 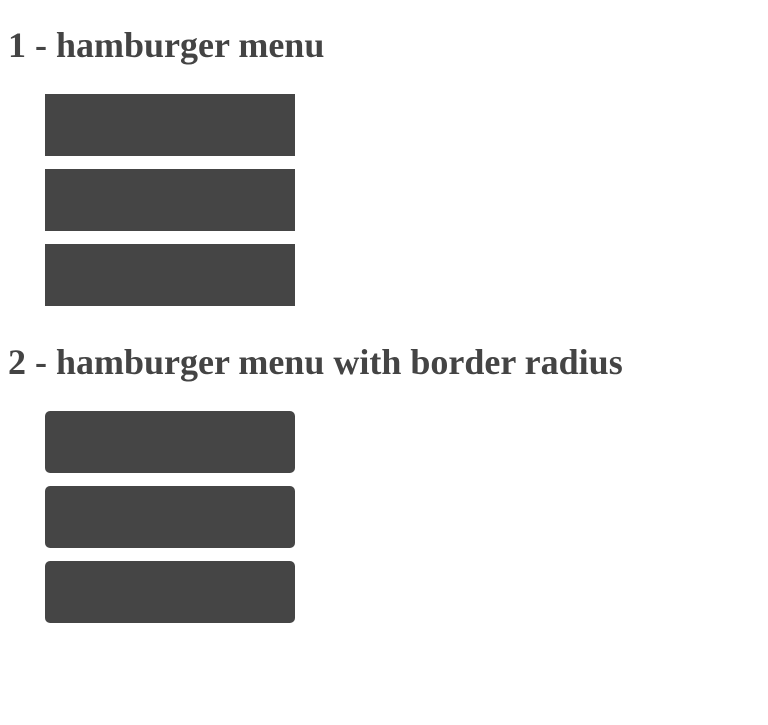 I want to click on heading-hamburger-menu-radius: 2 - hamburger menu with border radius, so click(x=315, y=362).